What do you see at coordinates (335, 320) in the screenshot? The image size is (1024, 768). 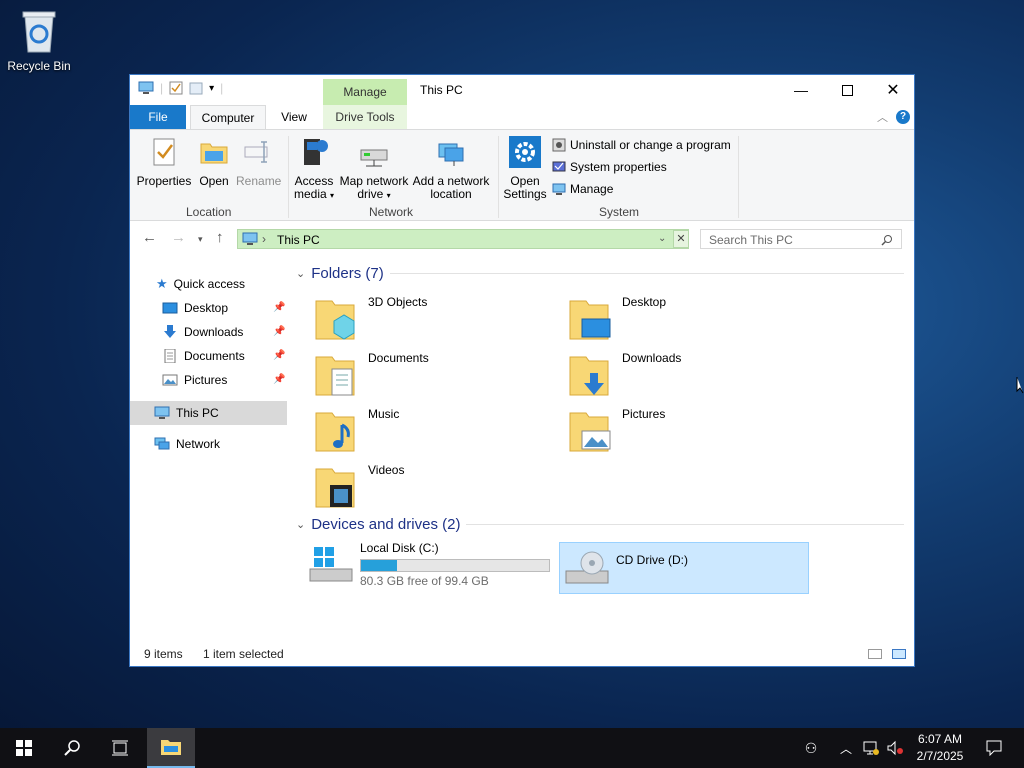 I see `folder-3d-objects-icon` at bounding box center [335, 320].